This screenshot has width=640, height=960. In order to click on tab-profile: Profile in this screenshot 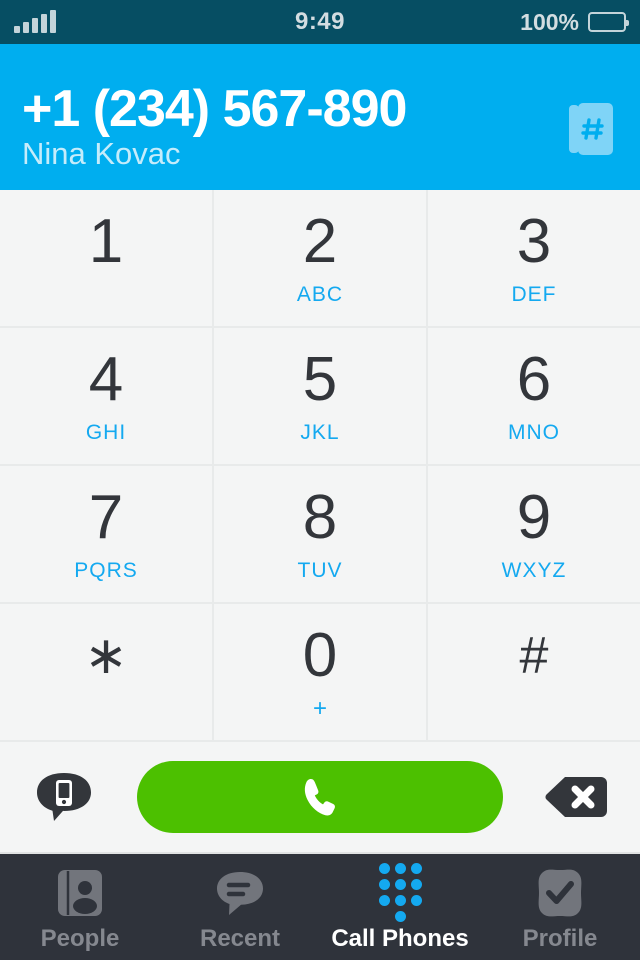, I will do `click(560, 907)`.